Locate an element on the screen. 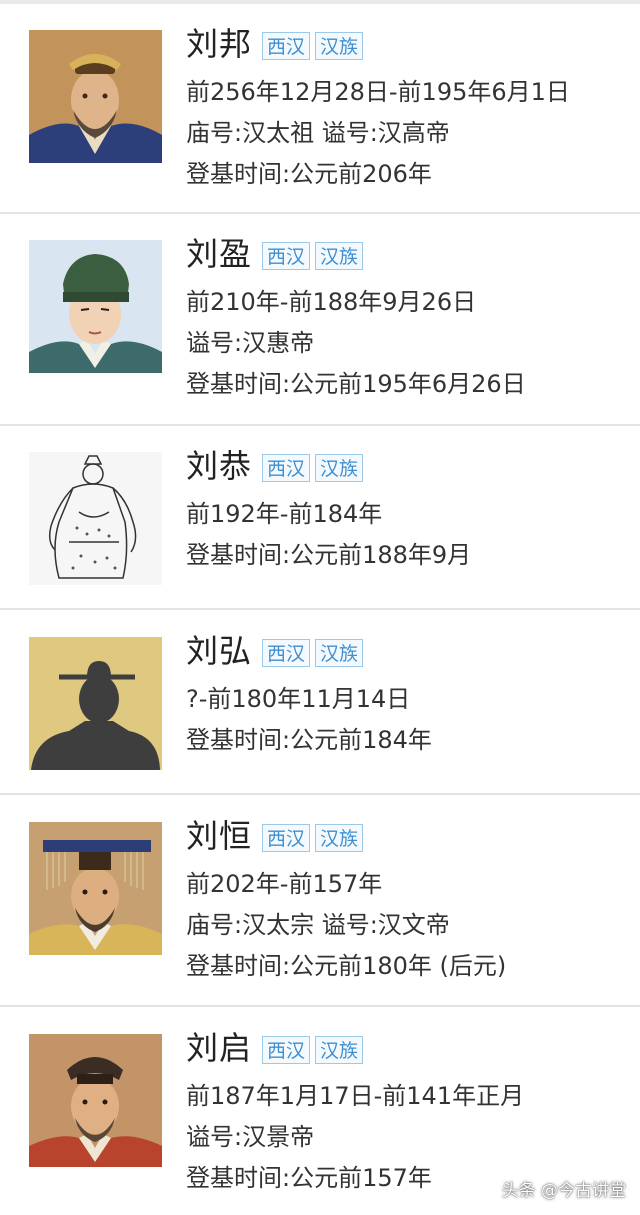 The height and width of the screenshot is (1215, 640). lifespan-text: 前256年12月28日-前195年6月1日 is located at coordinates (378, 92).